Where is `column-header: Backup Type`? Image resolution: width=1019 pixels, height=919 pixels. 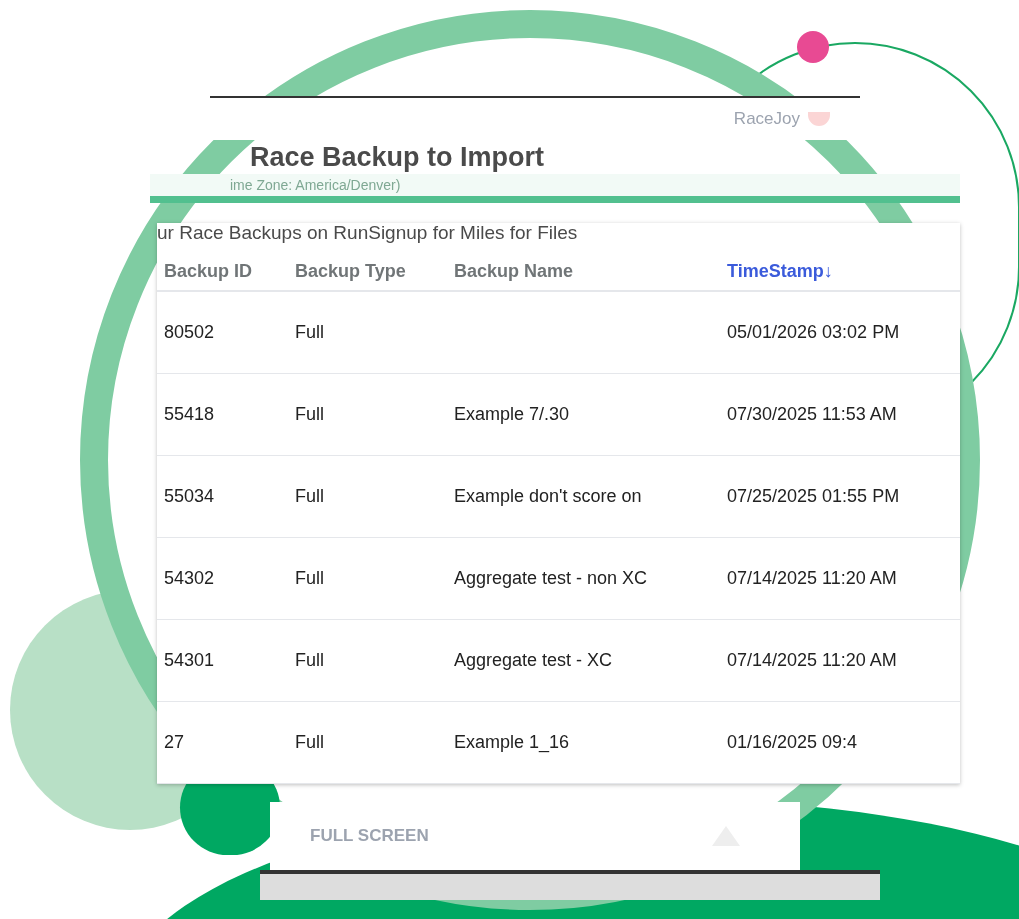
column-header: Backup Type is located at coordinates (367, 271).